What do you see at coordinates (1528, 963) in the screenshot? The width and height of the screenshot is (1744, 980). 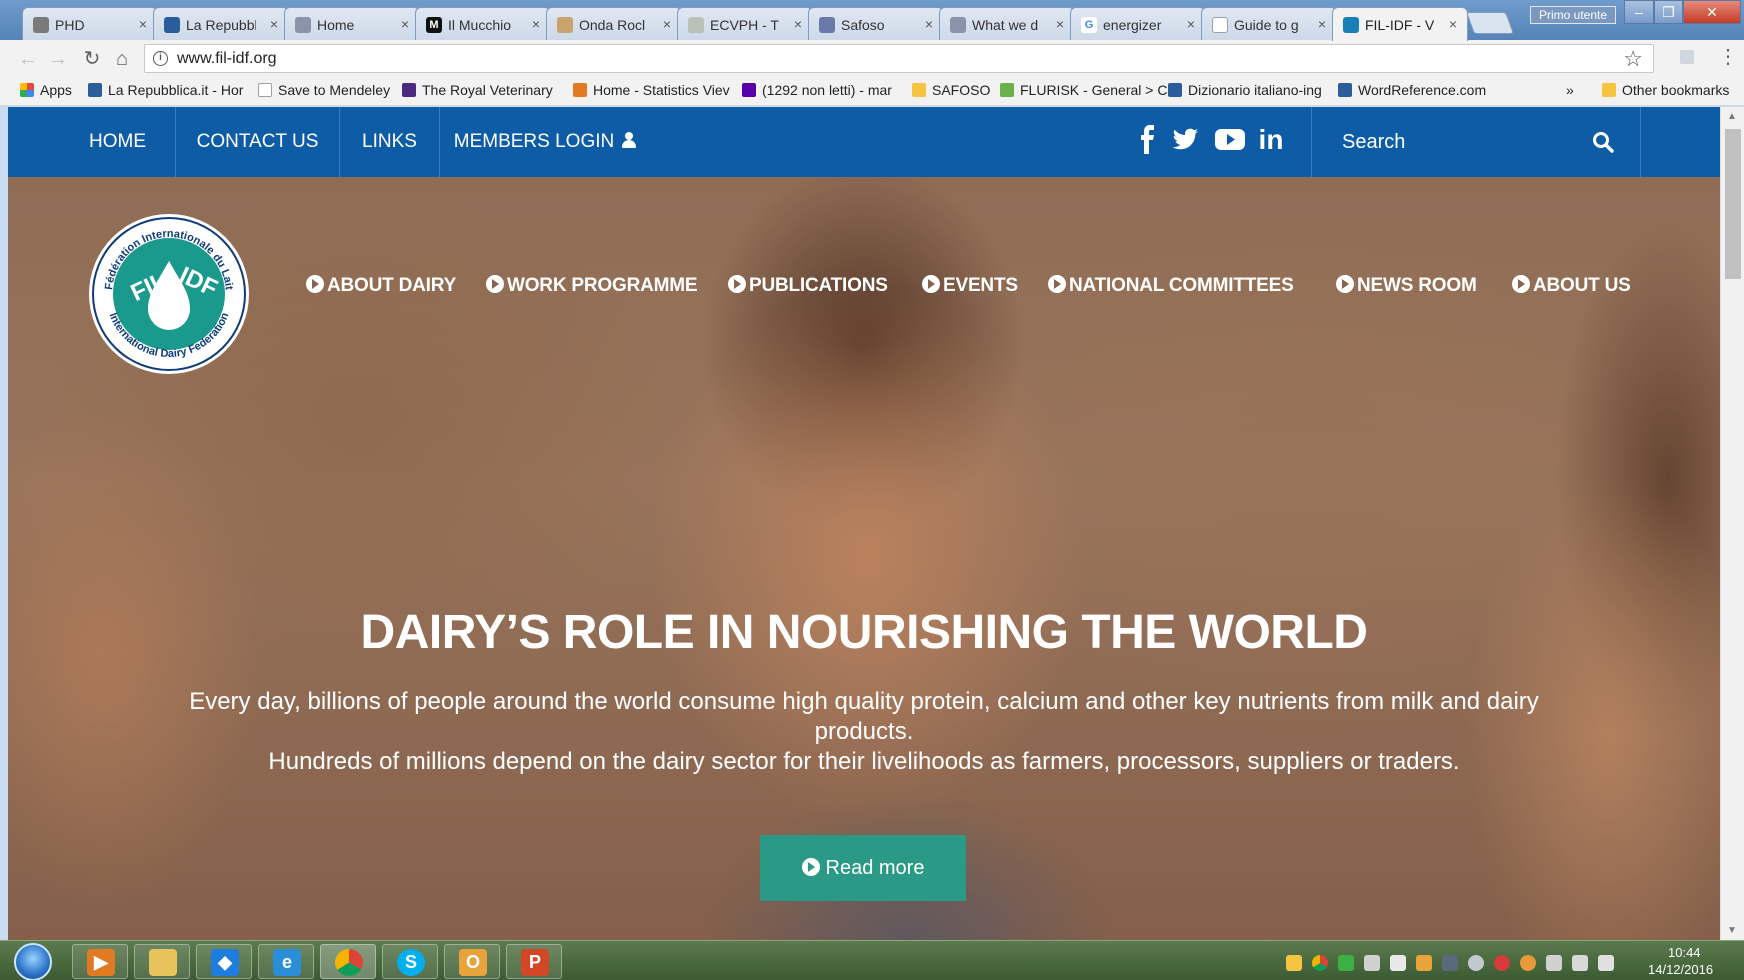 I see `tray-app-icon` at bounding box center [1528, 963].